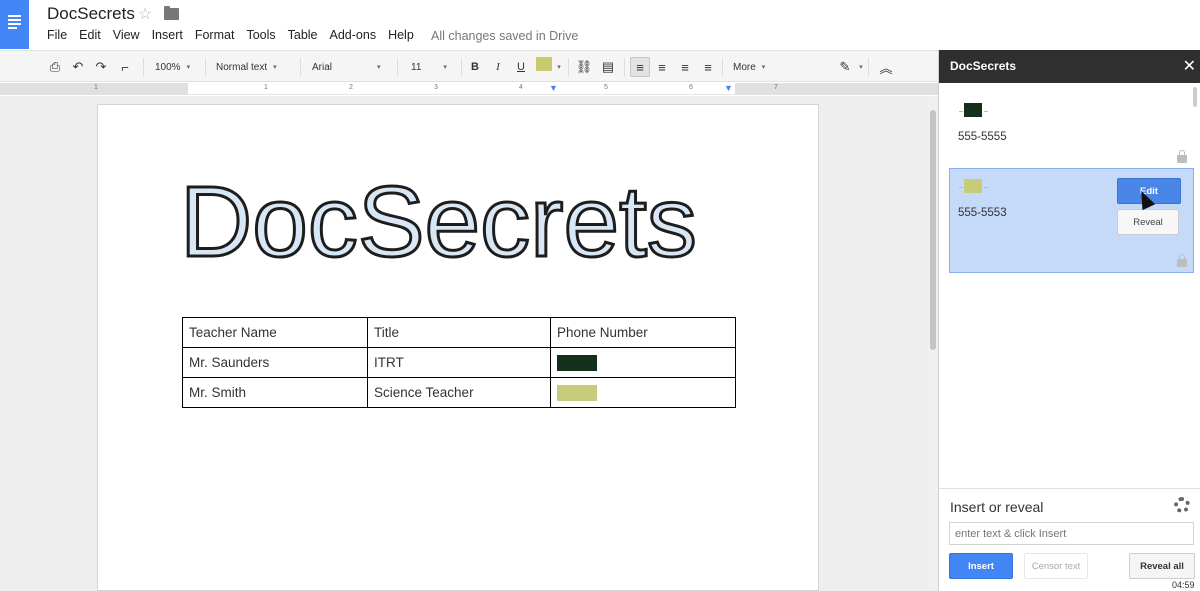 Image resolution: width=1200 pixels, height=591 pixels. What do you see at coordinates (242, 67) in the screenshot?
I see `style-value: Normal text` at bounding box center [242, 67].